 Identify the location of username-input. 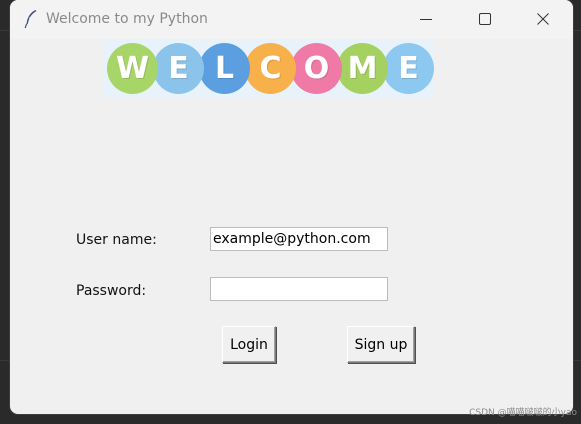
(299, 239).